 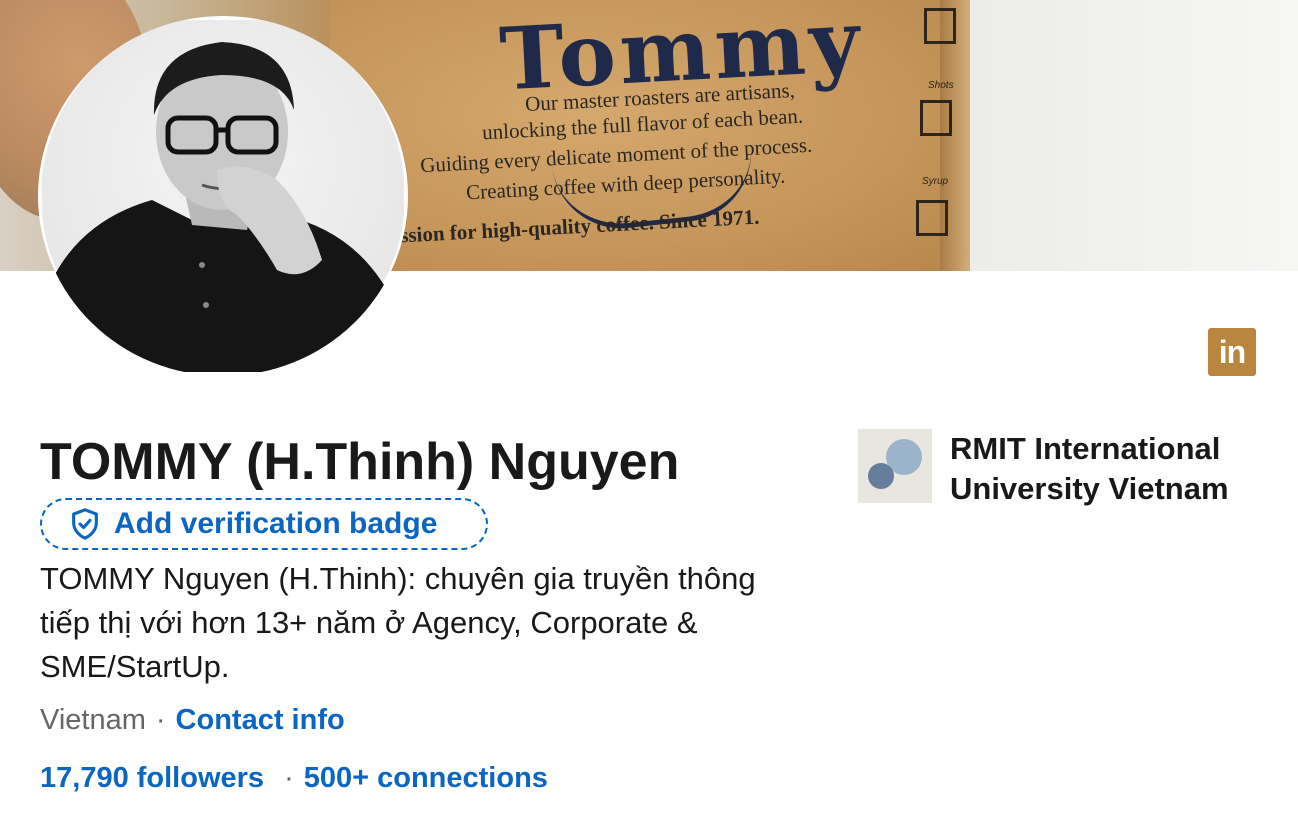 I want to click on education-entry: RMIT International University Vietnam, so click(x=1054, y=469).